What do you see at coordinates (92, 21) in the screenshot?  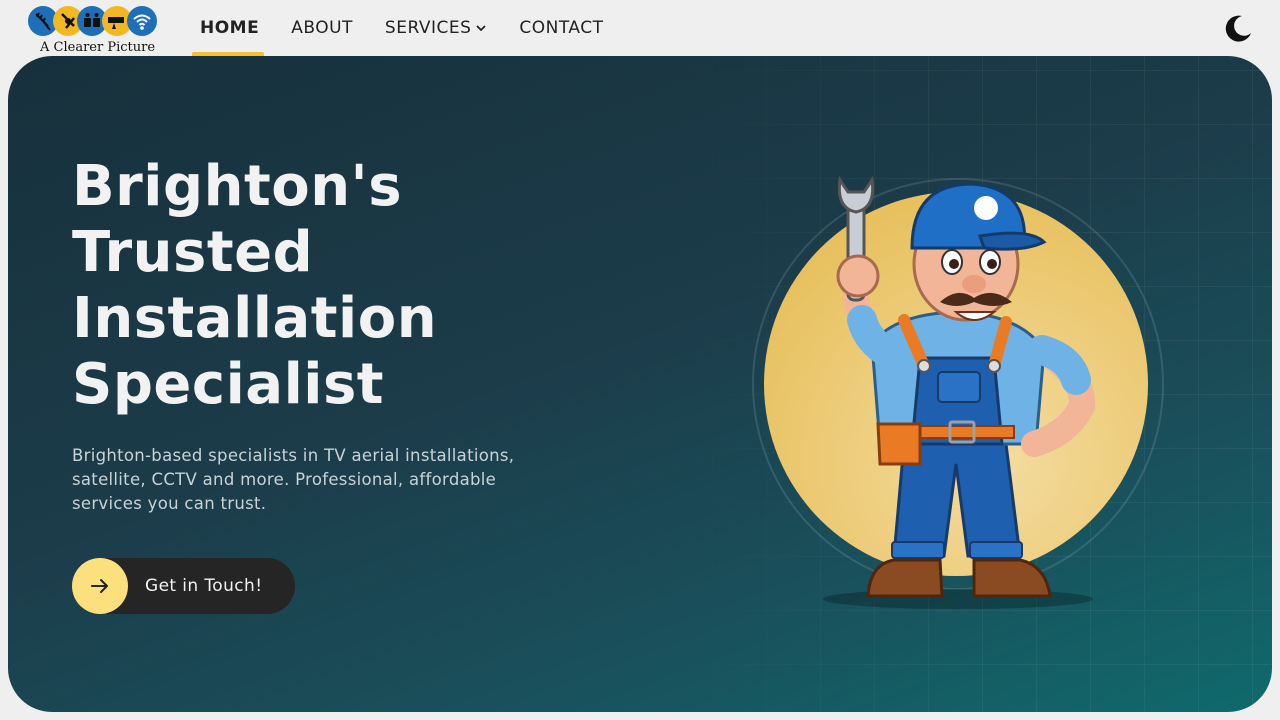 I see `logo-service-icons` at bounding box center [92, 21].